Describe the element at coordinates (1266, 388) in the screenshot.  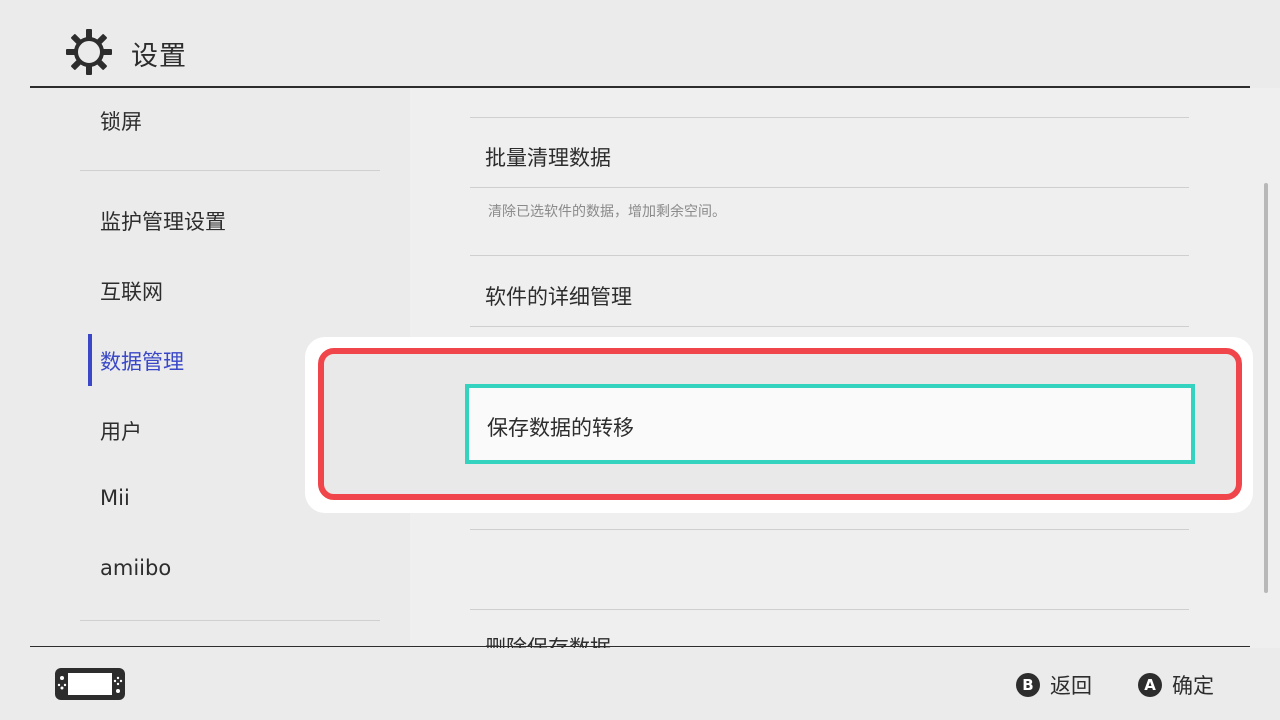
I see `scrollbar` at that location.